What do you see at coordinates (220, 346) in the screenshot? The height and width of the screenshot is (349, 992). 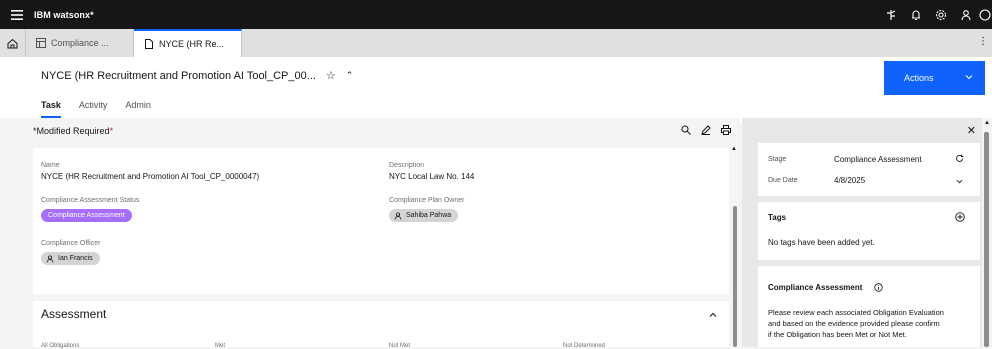 I see `col-met: Met` at bounding box center [220, 346].